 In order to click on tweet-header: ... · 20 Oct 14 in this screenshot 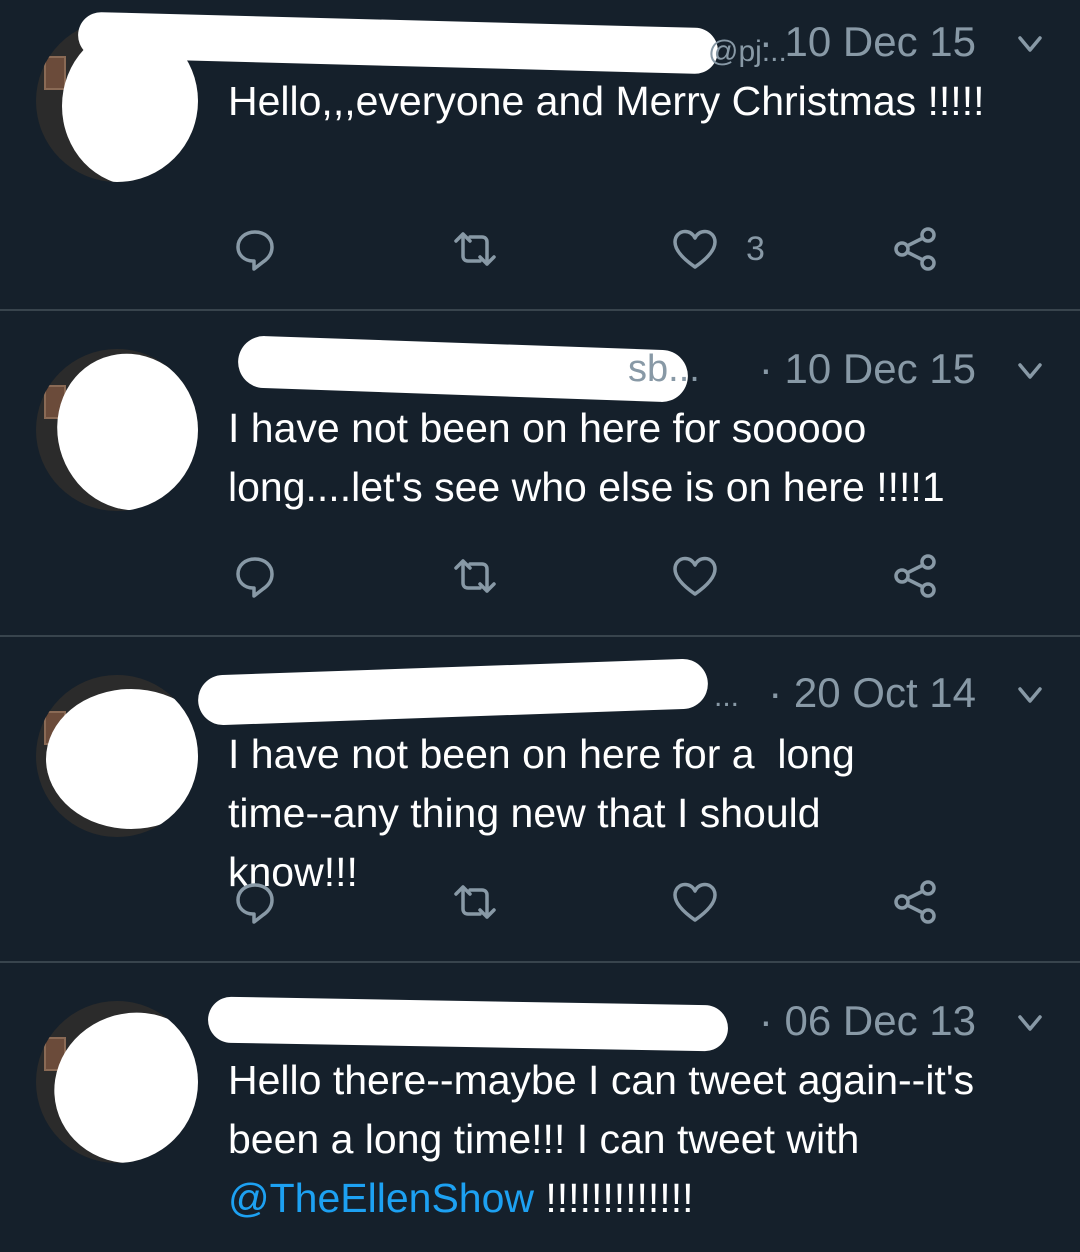, I will do `click(623, 692)`.